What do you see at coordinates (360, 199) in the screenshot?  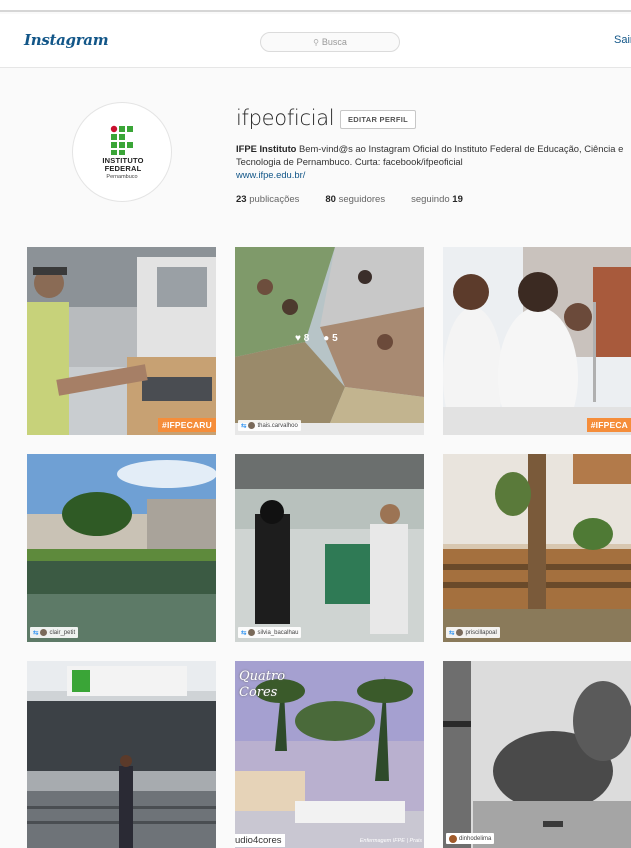 I see `followers-label: seguidores` at bounding box center [360, 199].